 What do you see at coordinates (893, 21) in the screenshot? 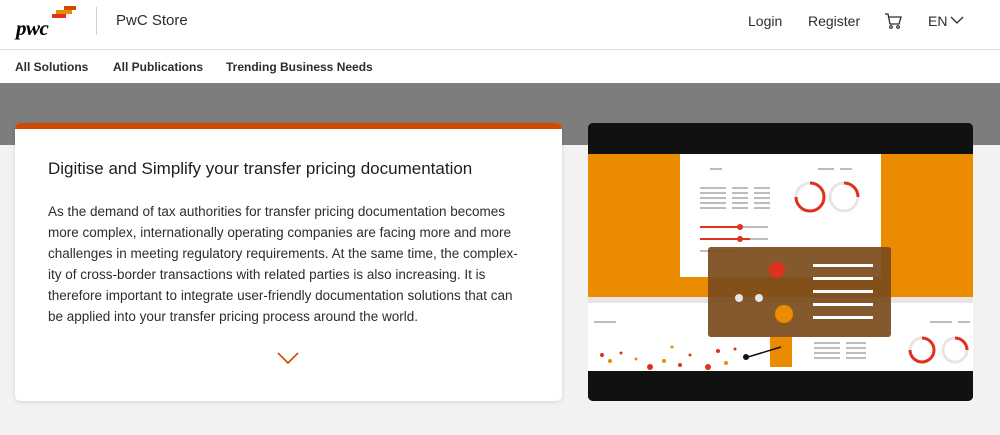
I see `cart-icon` at bounding box center [893, 21].